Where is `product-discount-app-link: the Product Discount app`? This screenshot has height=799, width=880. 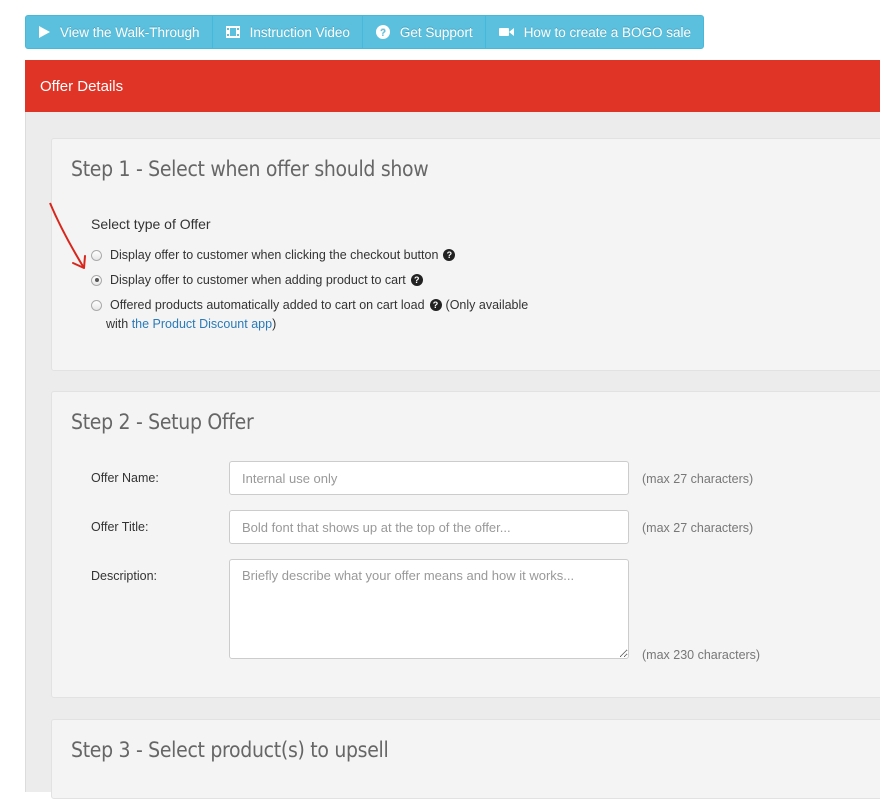 product-discount-app-link: the Product Discount app is located at coordinates (202, 324).